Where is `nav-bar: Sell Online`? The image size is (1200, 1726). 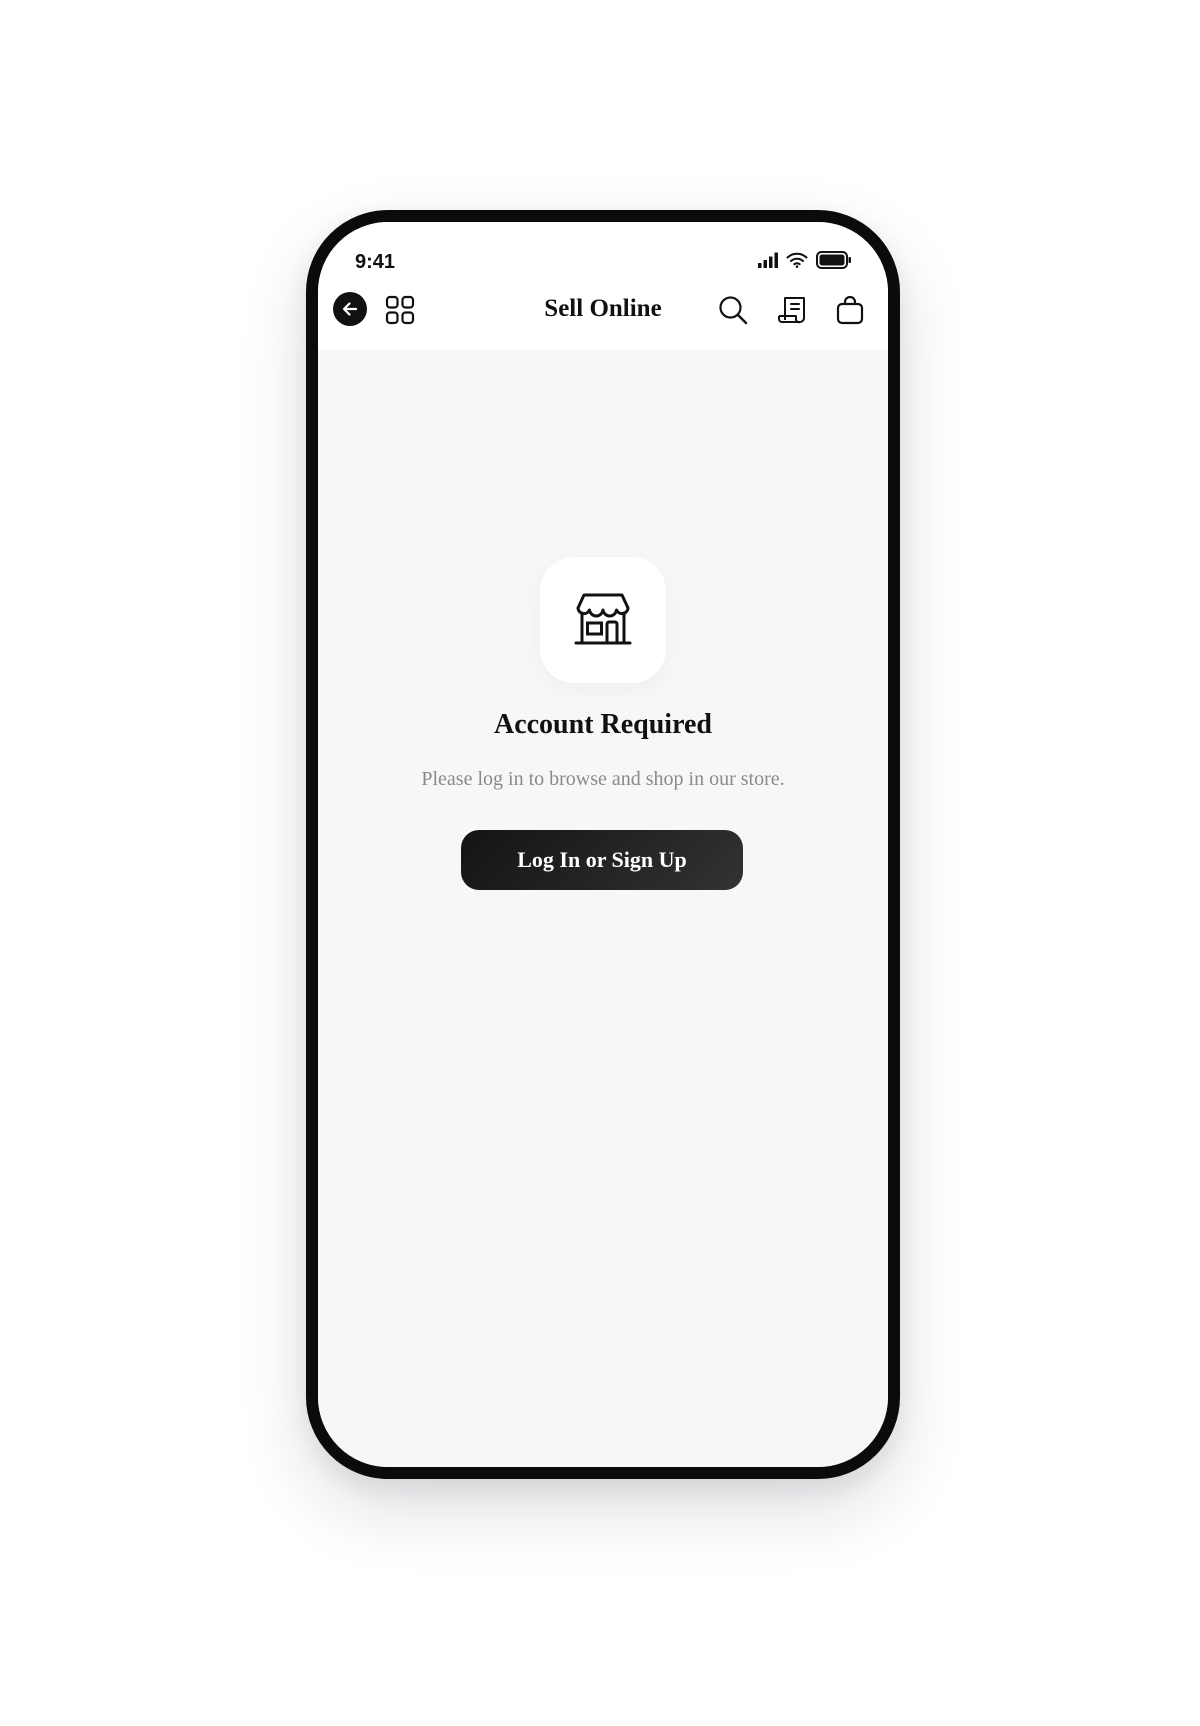
nav-bar: Sell Online is located at coordinates (603, 317).